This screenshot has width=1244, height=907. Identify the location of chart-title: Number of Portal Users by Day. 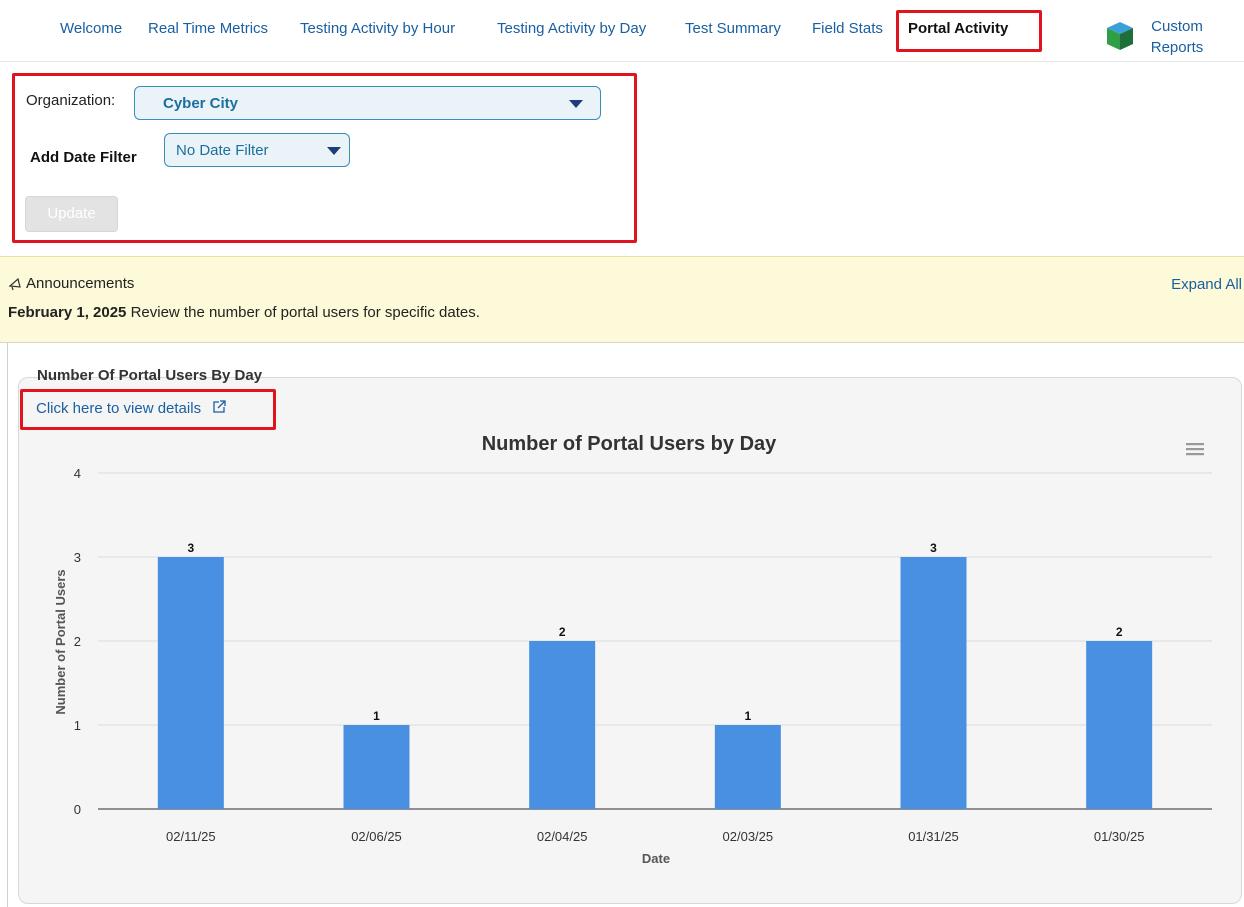
(629, 444).